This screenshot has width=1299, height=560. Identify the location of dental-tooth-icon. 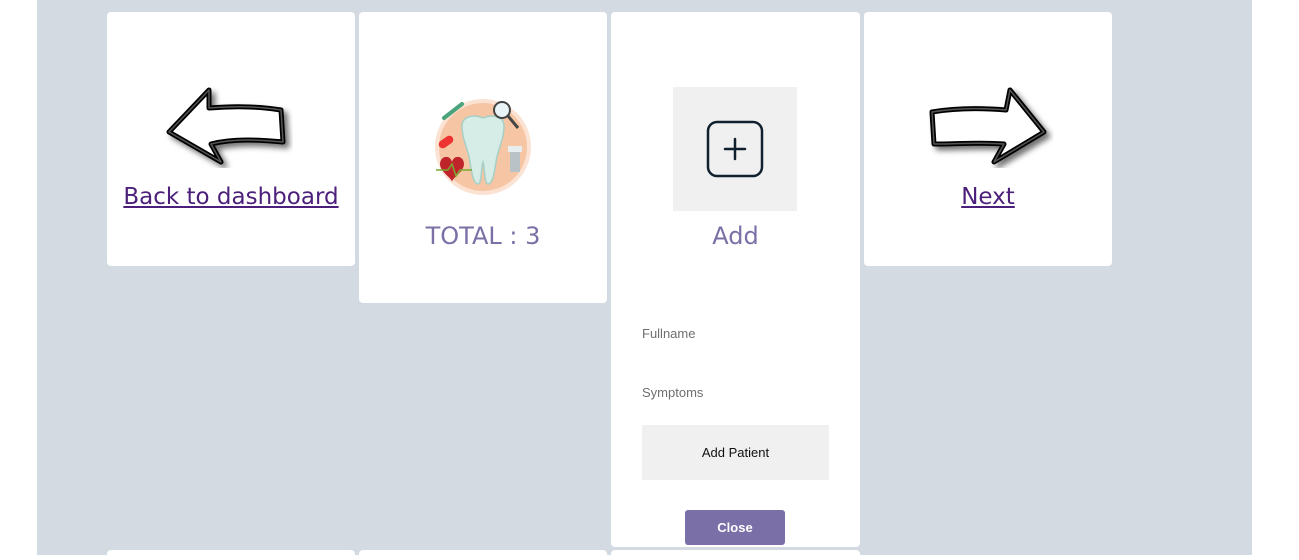
(483, 147).